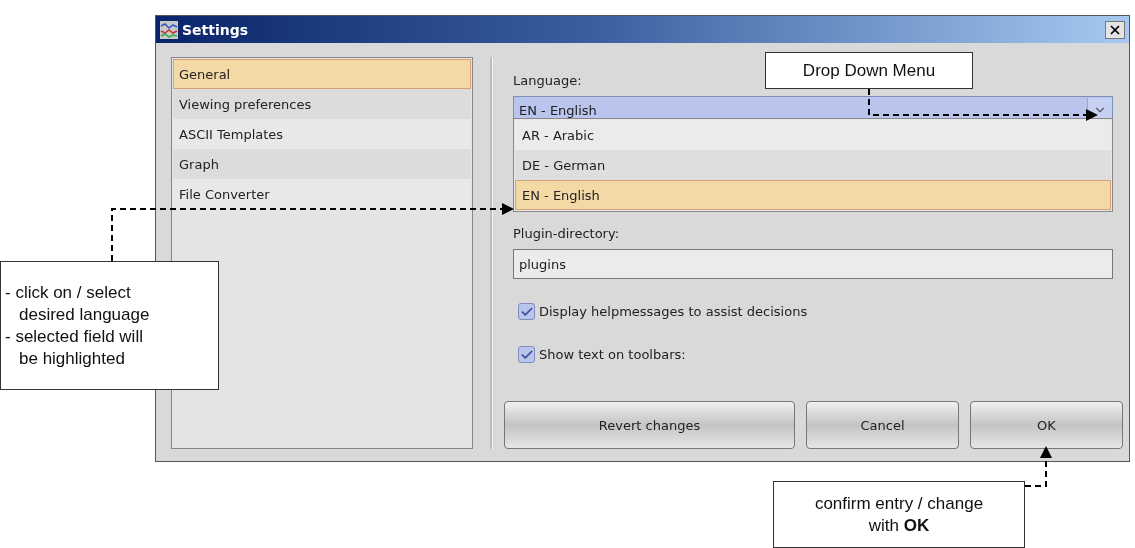  I want to click on chart-icon, so click(169, 29).